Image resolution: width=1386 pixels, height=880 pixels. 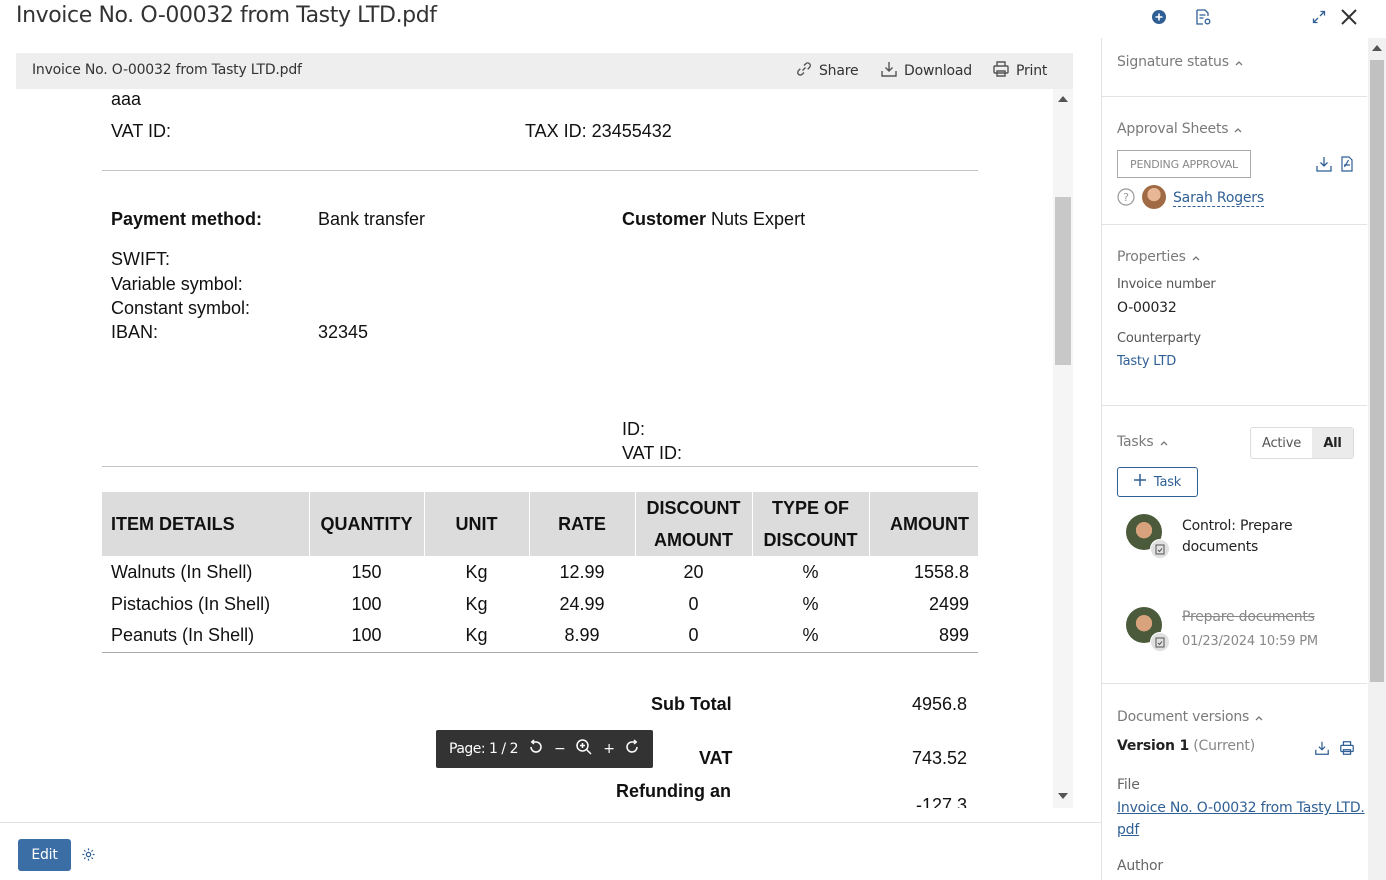 I want to click on zoom-out-button: −, so click(x=560, y=749).